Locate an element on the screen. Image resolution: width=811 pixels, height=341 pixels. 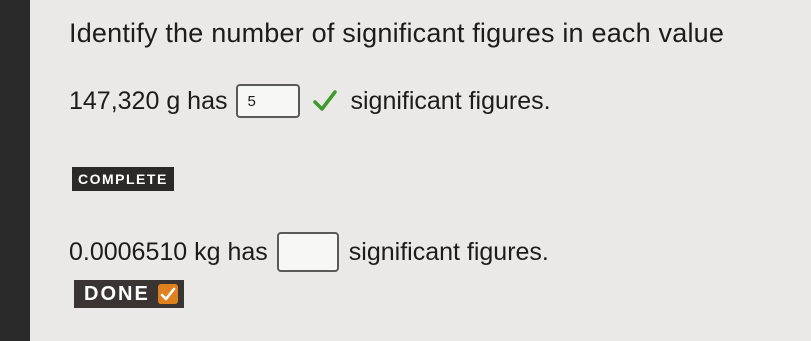
done-button-label: DONE is located at coordinates (117, 293).